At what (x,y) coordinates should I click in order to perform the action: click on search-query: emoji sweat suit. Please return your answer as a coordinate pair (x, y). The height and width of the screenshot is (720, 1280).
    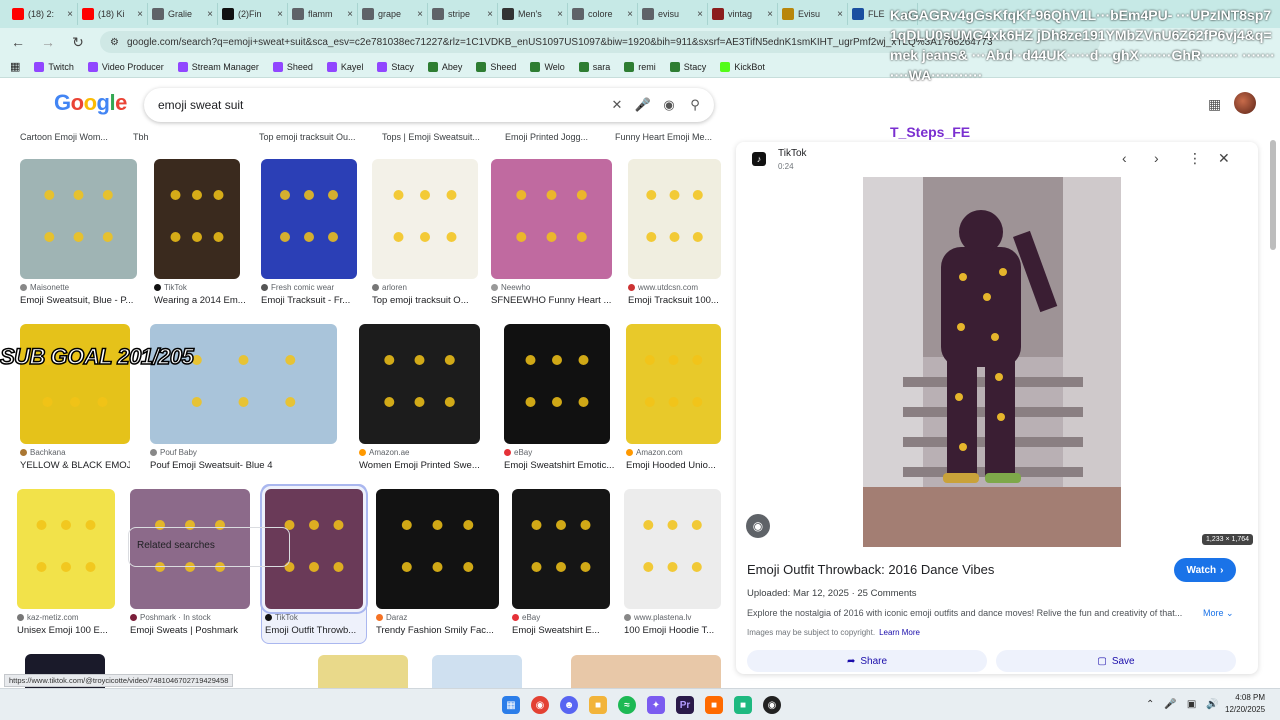
    Looking at the image, I should click on (381, 105).